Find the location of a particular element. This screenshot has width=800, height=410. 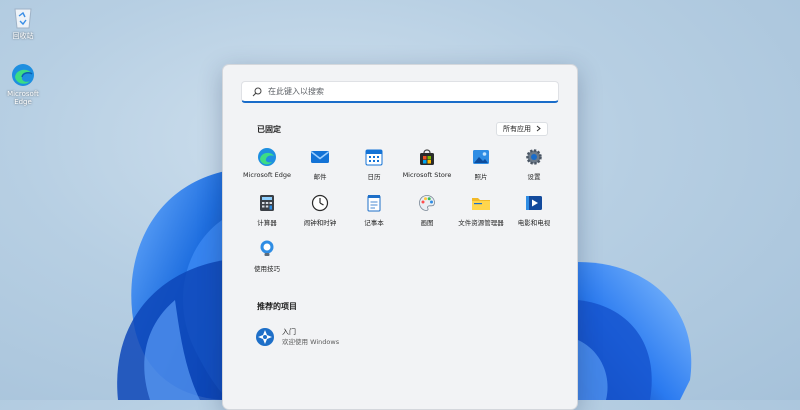

app-label: Microsoft Store is located at coordinates (427, 175).